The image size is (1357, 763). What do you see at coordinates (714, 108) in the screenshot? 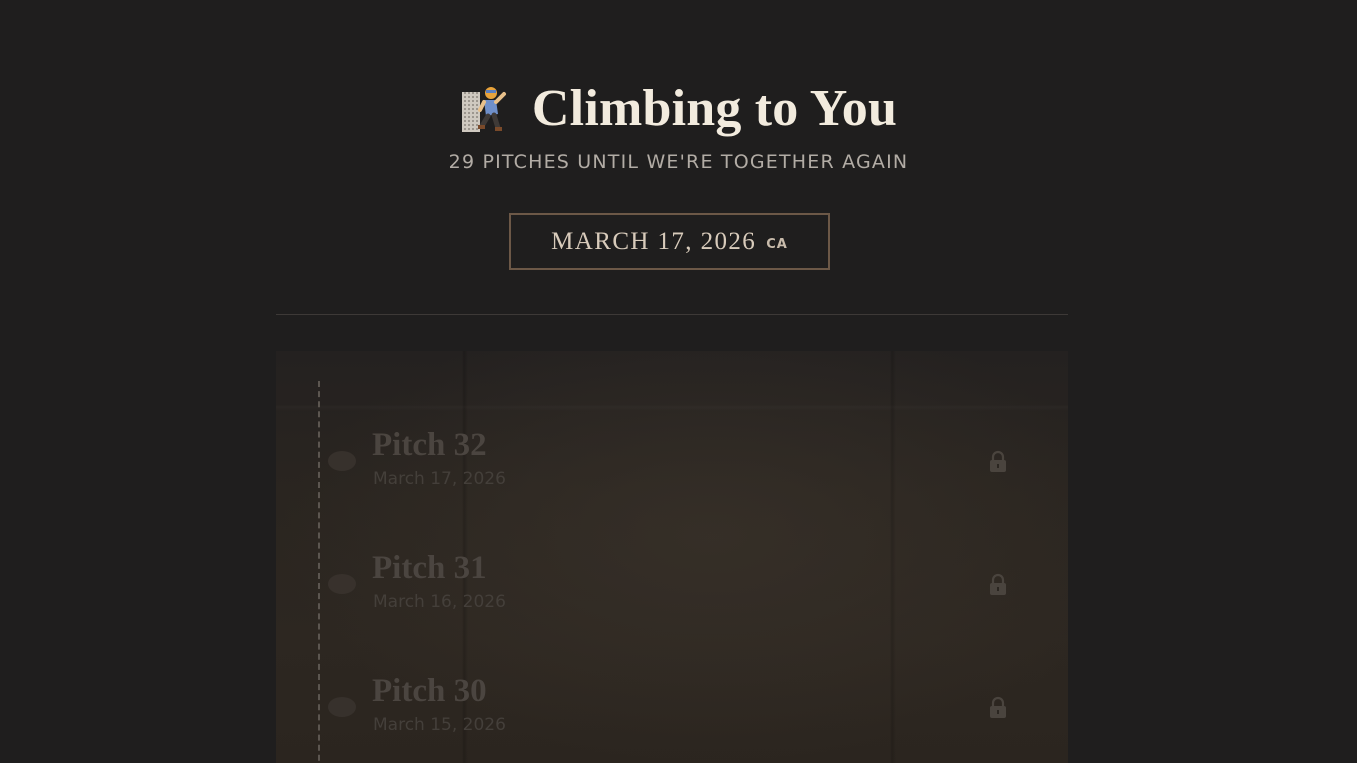
I see `page-title: Climbing to You` at bounding box center [714, 108].